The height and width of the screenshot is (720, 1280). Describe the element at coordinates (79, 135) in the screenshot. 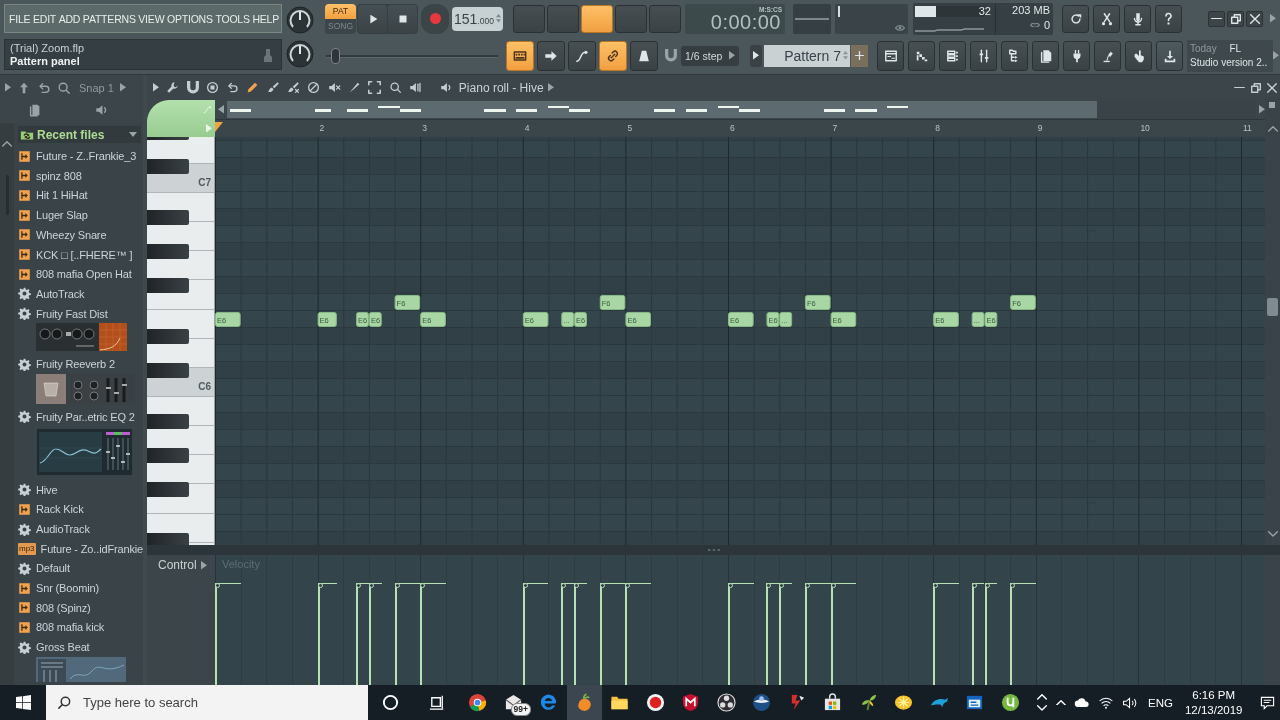

I see `browser-header: Recent files` at that location.